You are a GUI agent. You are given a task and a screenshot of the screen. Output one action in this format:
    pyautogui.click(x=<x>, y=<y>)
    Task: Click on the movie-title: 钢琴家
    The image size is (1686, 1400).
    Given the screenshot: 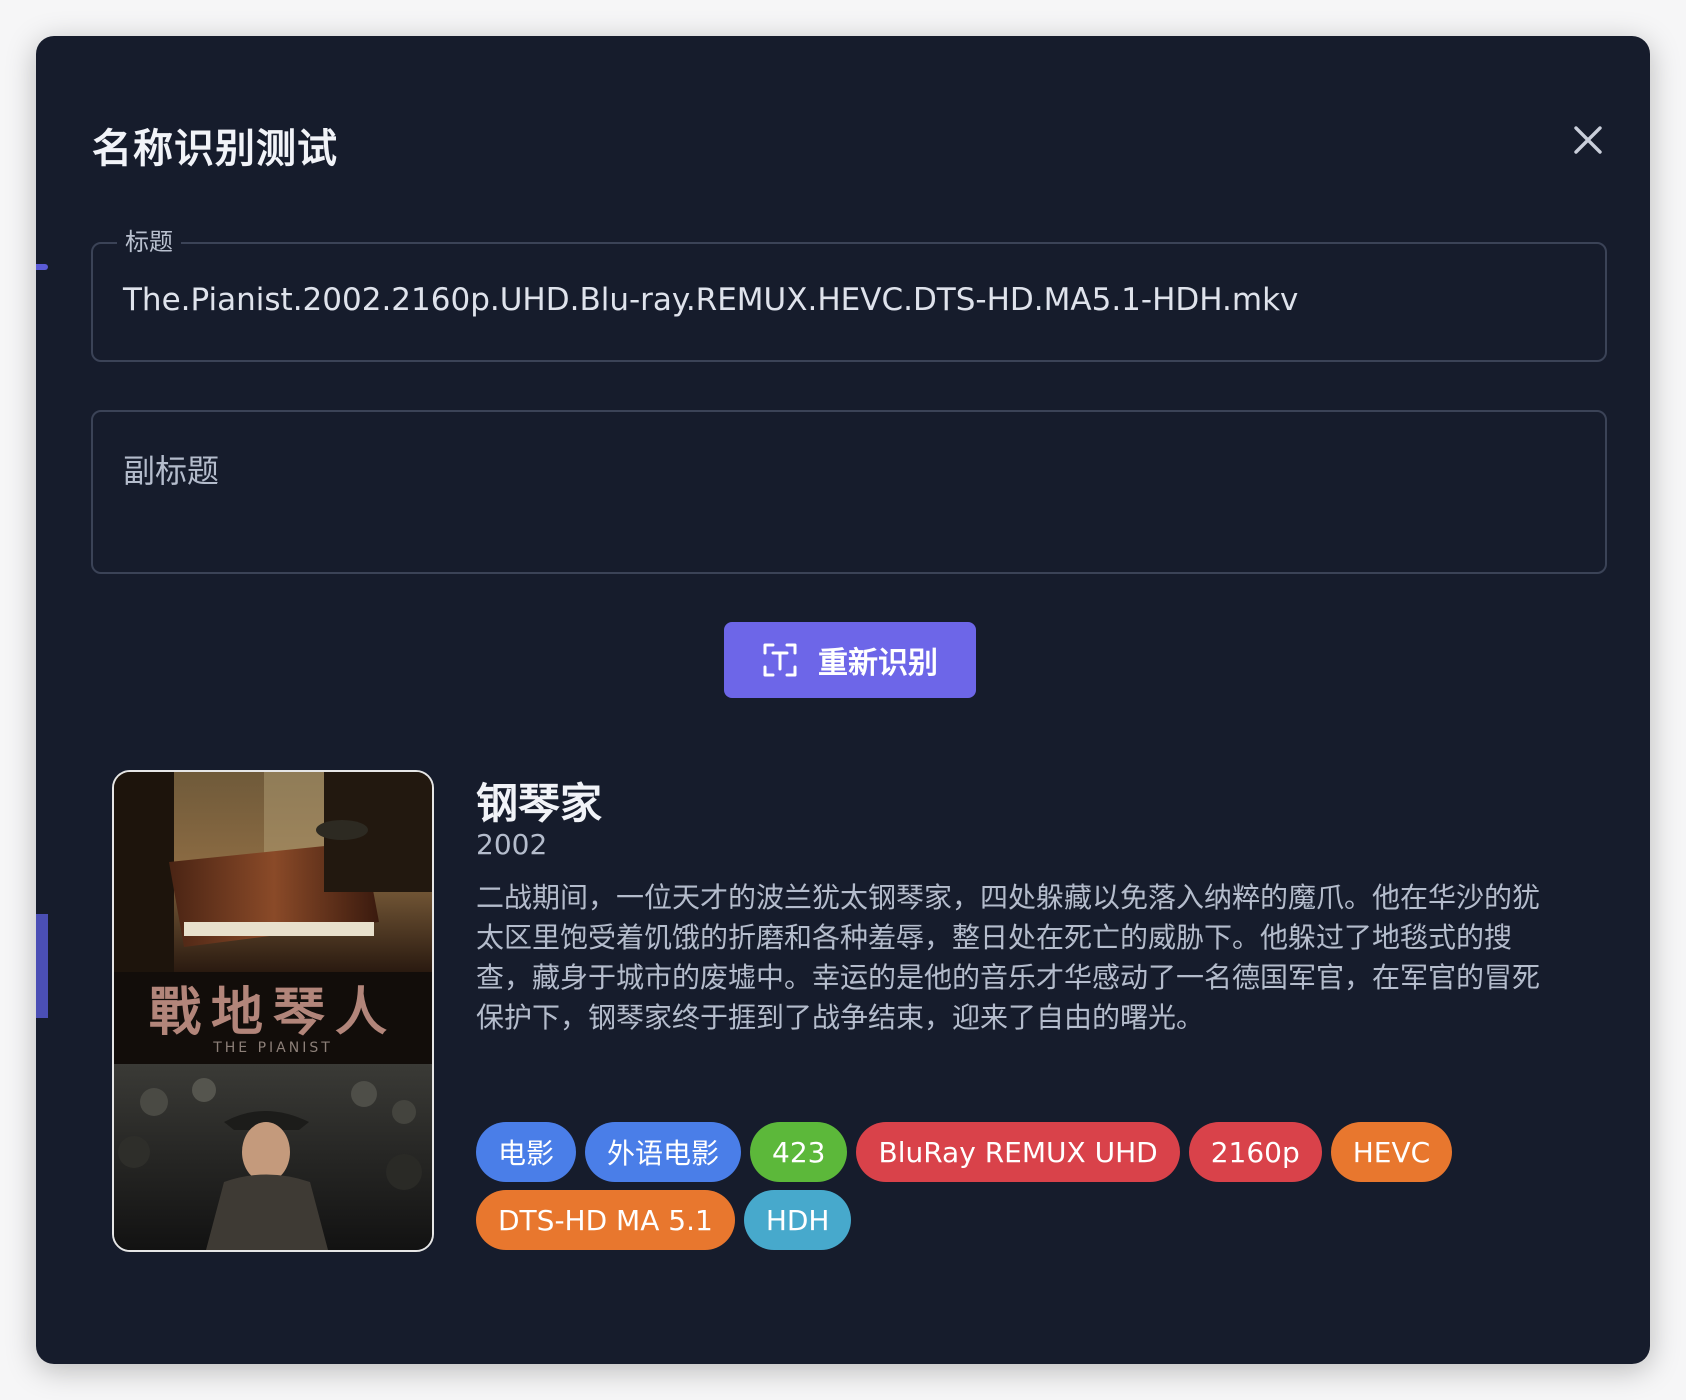 What is the action you would take?
    pyautogui.click(x=539, y=803)
    